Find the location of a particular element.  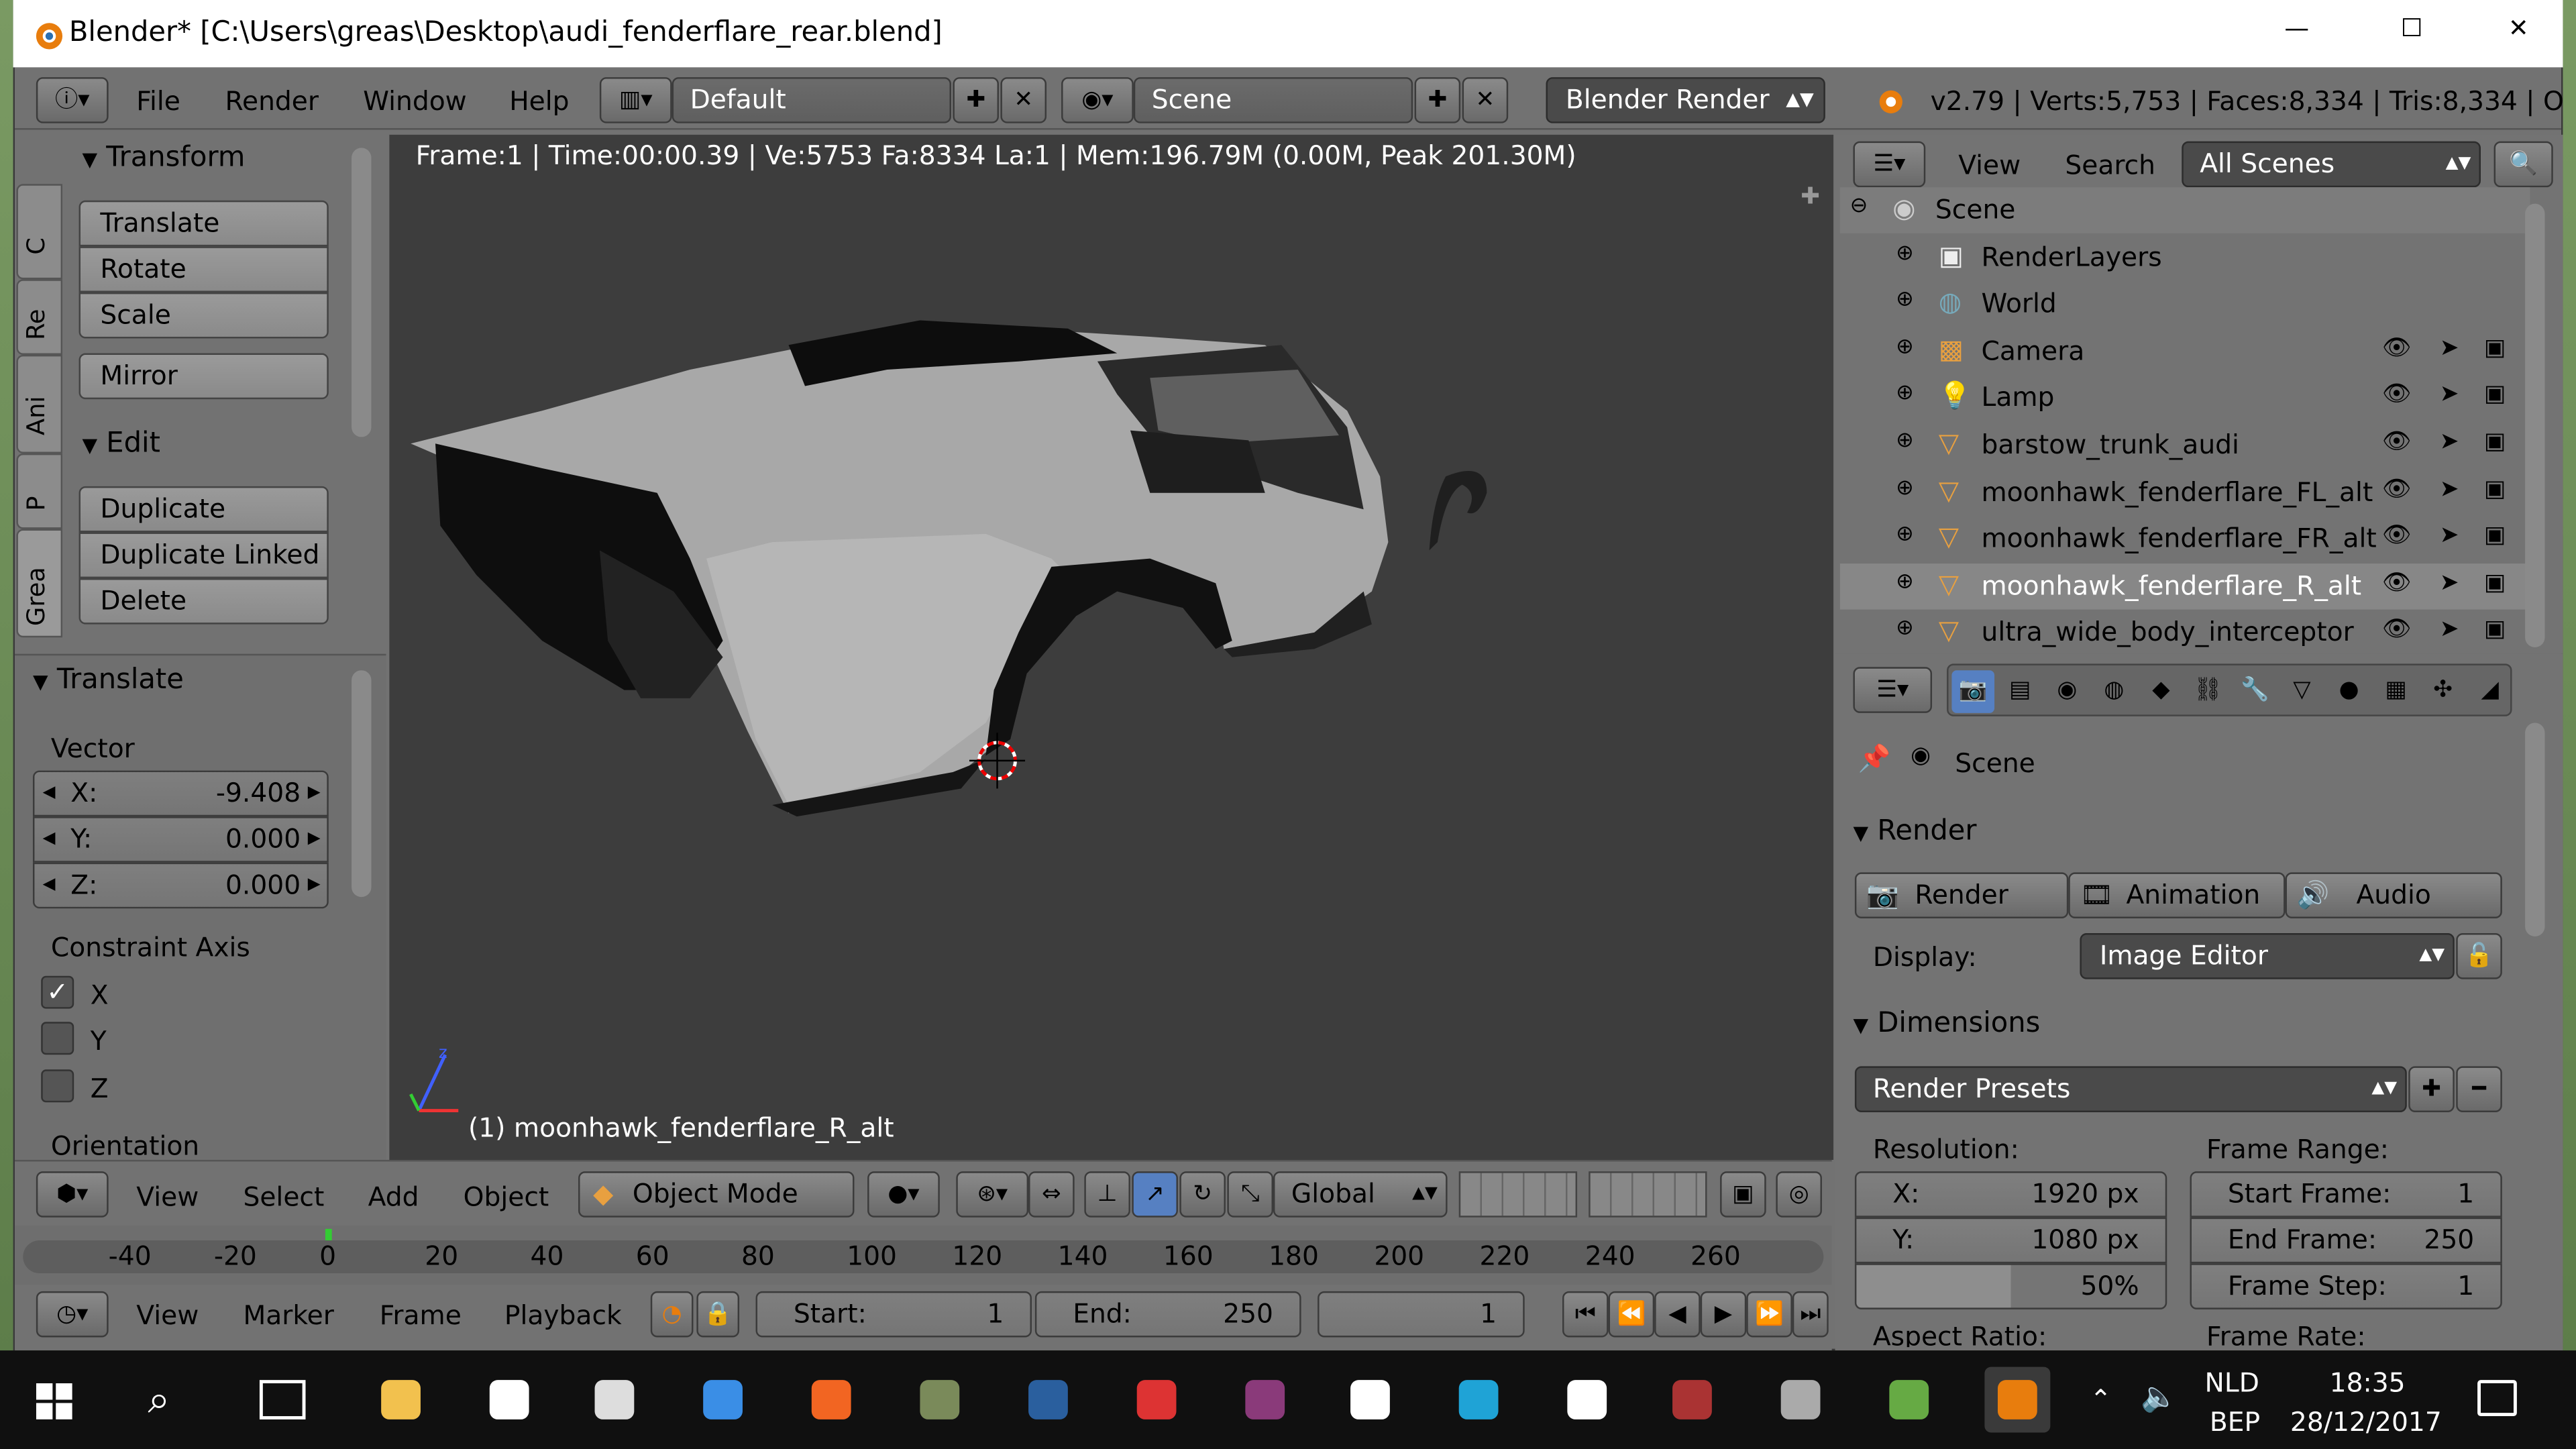

menu-render: Render is located at coordinates (272, 101).